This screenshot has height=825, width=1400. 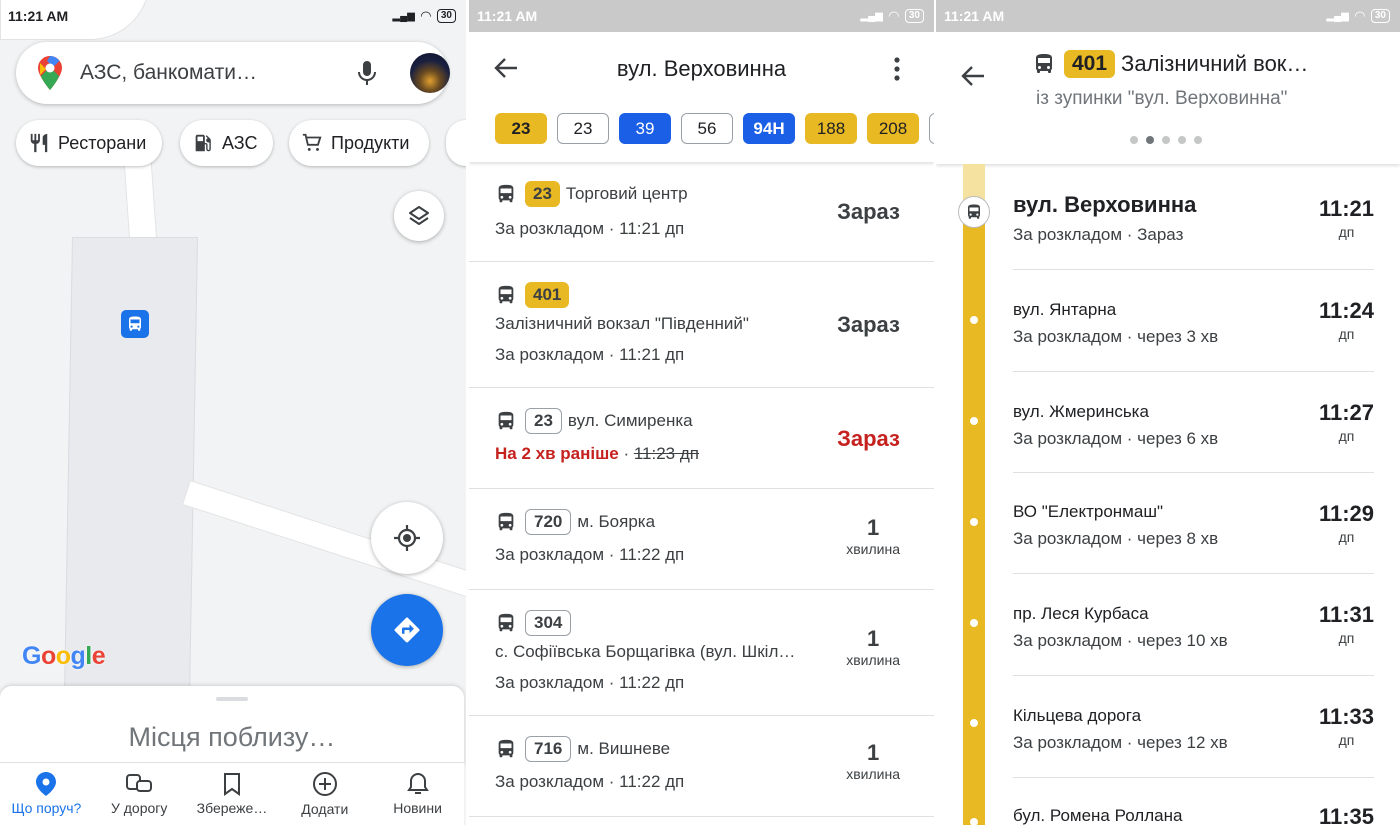 What do you see at coordinates (367, 73) in the screenshot?
I see `microphone-icon` at bounding box center [367, 73].